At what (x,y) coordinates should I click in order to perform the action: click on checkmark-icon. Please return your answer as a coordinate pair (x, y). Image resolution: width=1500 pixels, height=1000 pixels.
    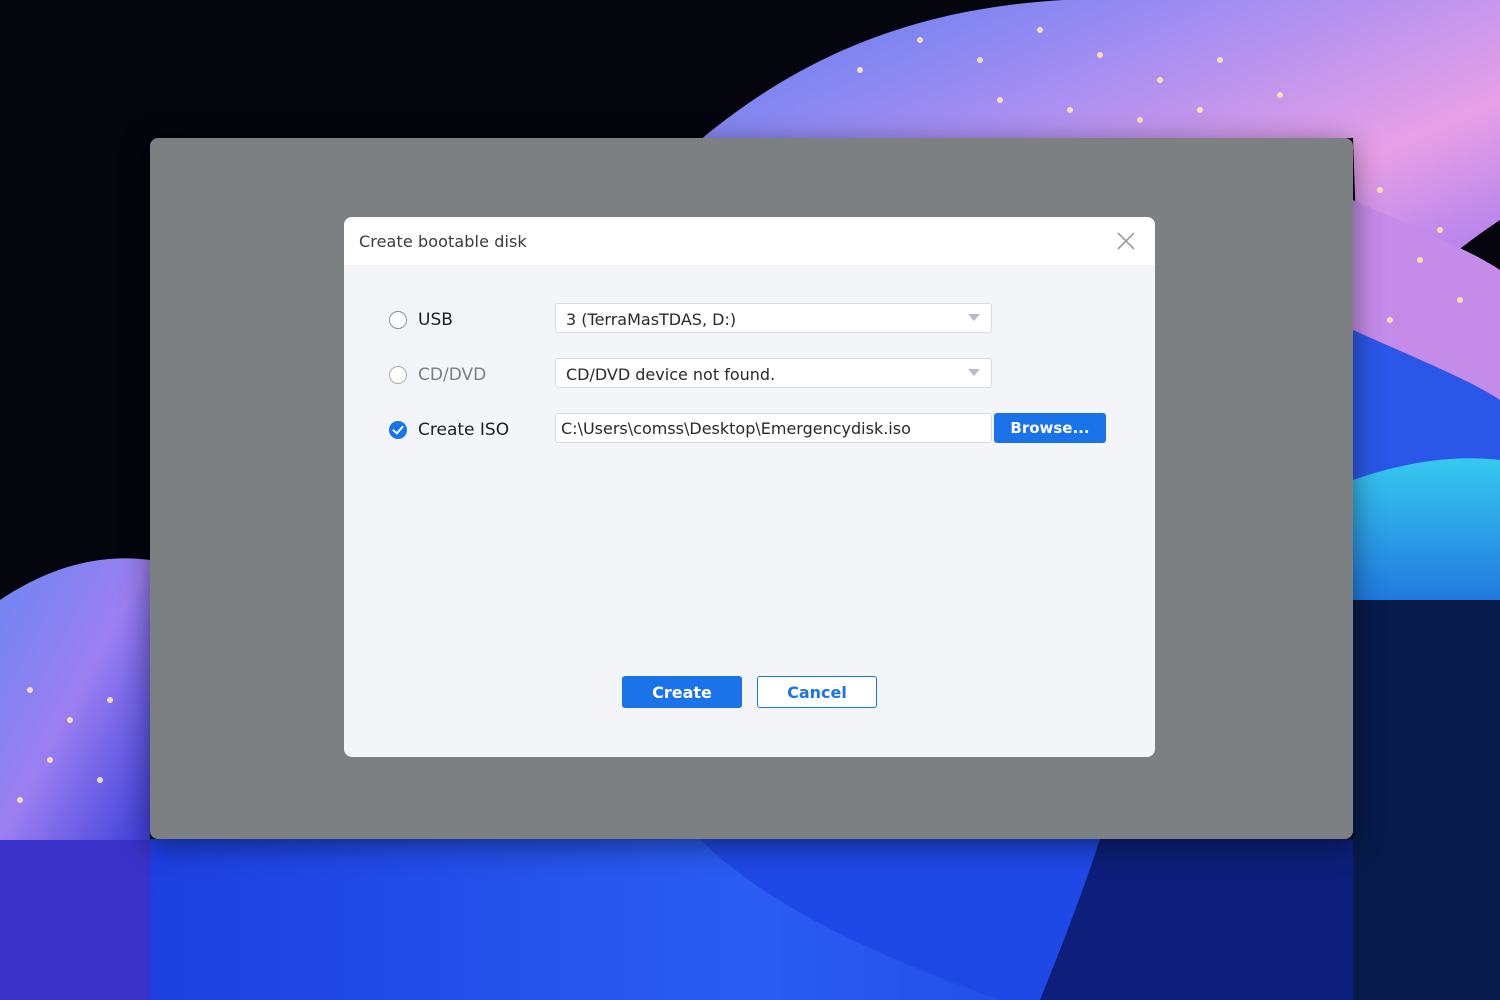
    Looking at the image, I should click on (398, 430).